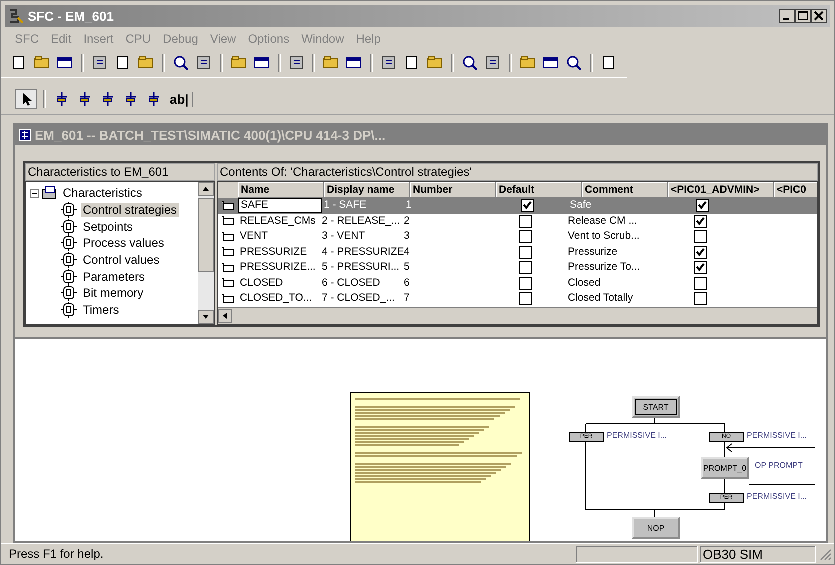 The image size is (835, 565). What do you see at coordinates (581, 205) in the screenshot?
I see `table-cell-text: Safe` at bounding box center [581, 205].